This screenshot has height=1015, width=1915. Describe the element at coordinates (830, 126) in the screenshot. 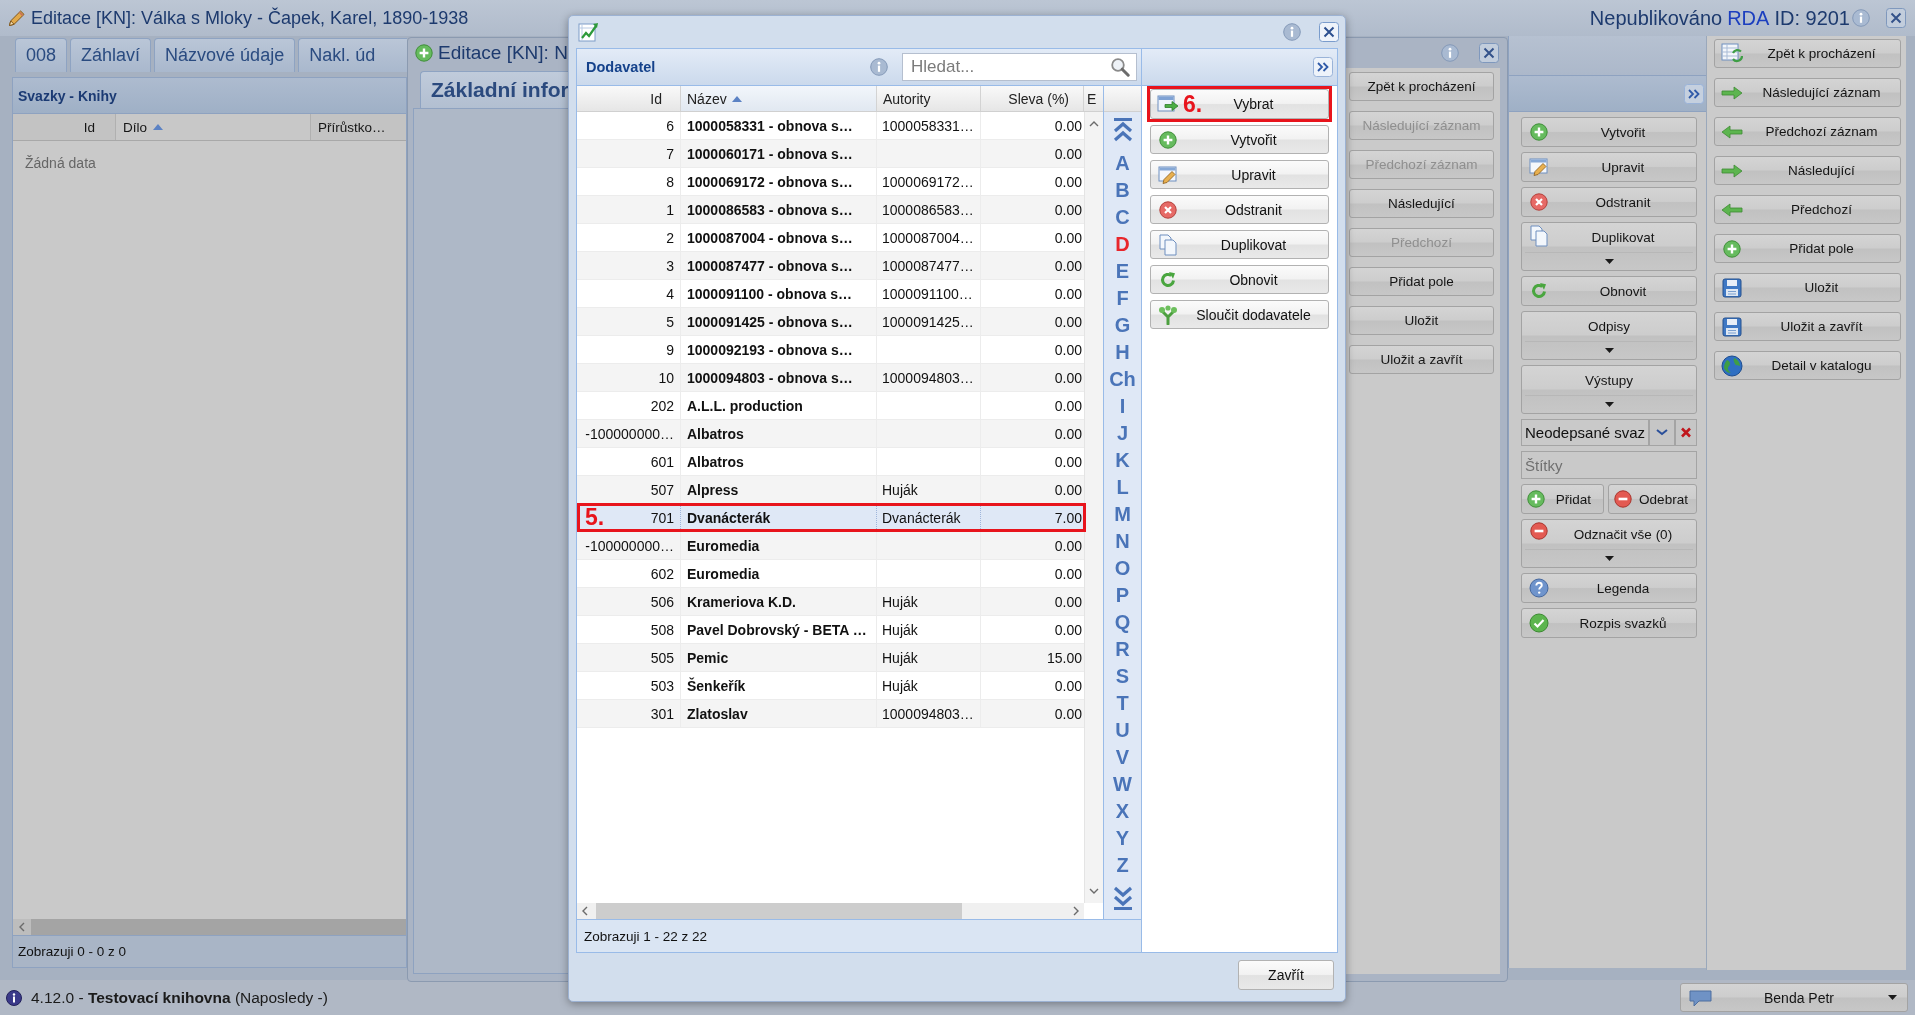

I see `table-row: 6 1000058331 - obnova s… 1000058331… 0.00` at that location.